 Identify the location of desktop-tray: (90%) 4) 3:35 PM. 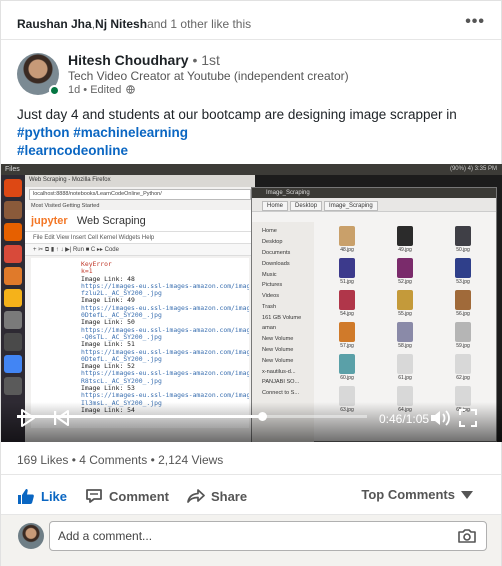
(473, 169).